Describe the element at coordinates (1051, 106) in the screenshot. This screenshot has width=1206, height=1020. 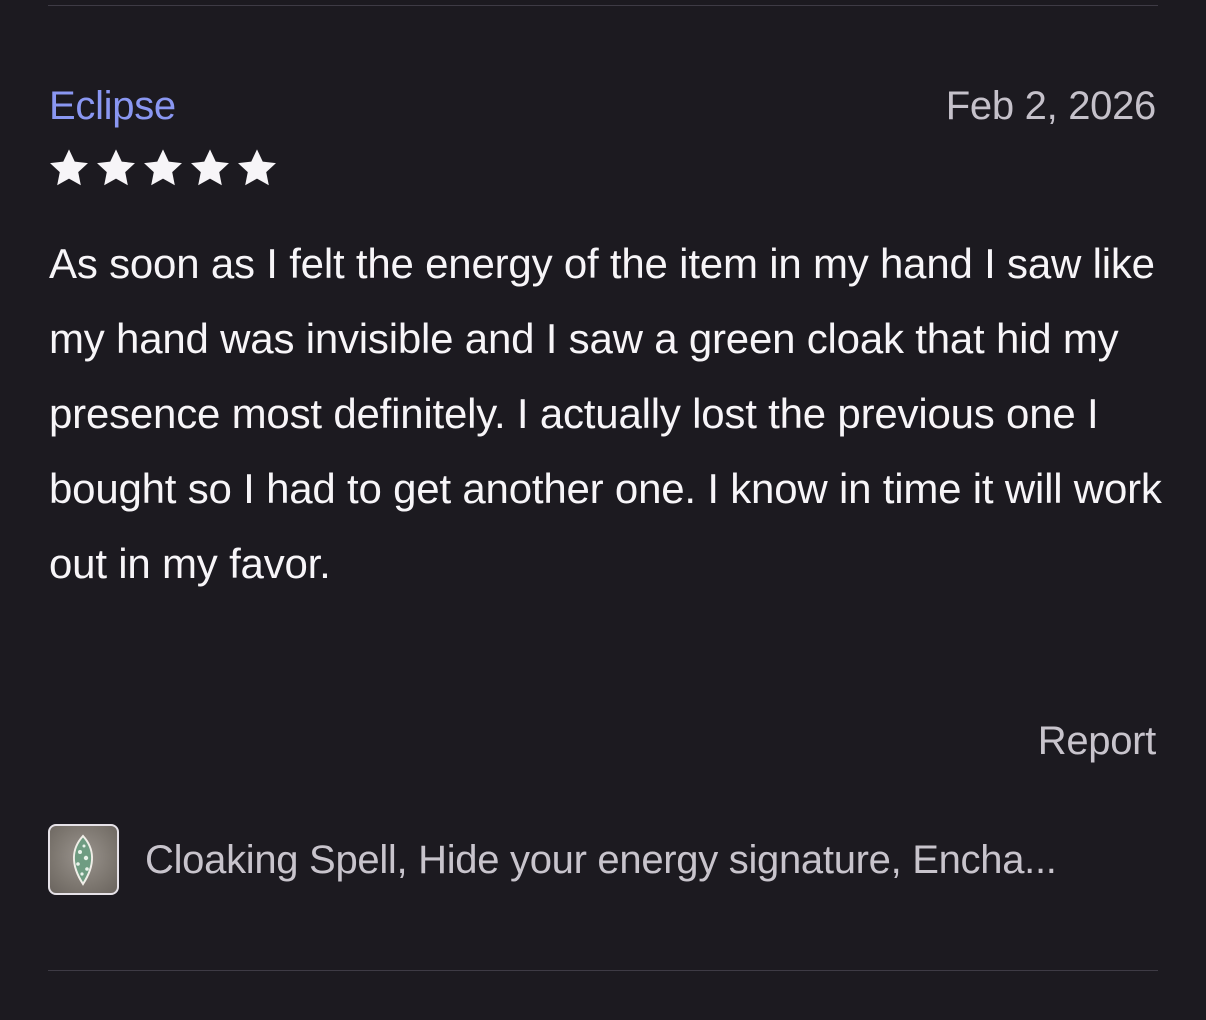
I see `review-date: Feb 2, 2026` at that location.